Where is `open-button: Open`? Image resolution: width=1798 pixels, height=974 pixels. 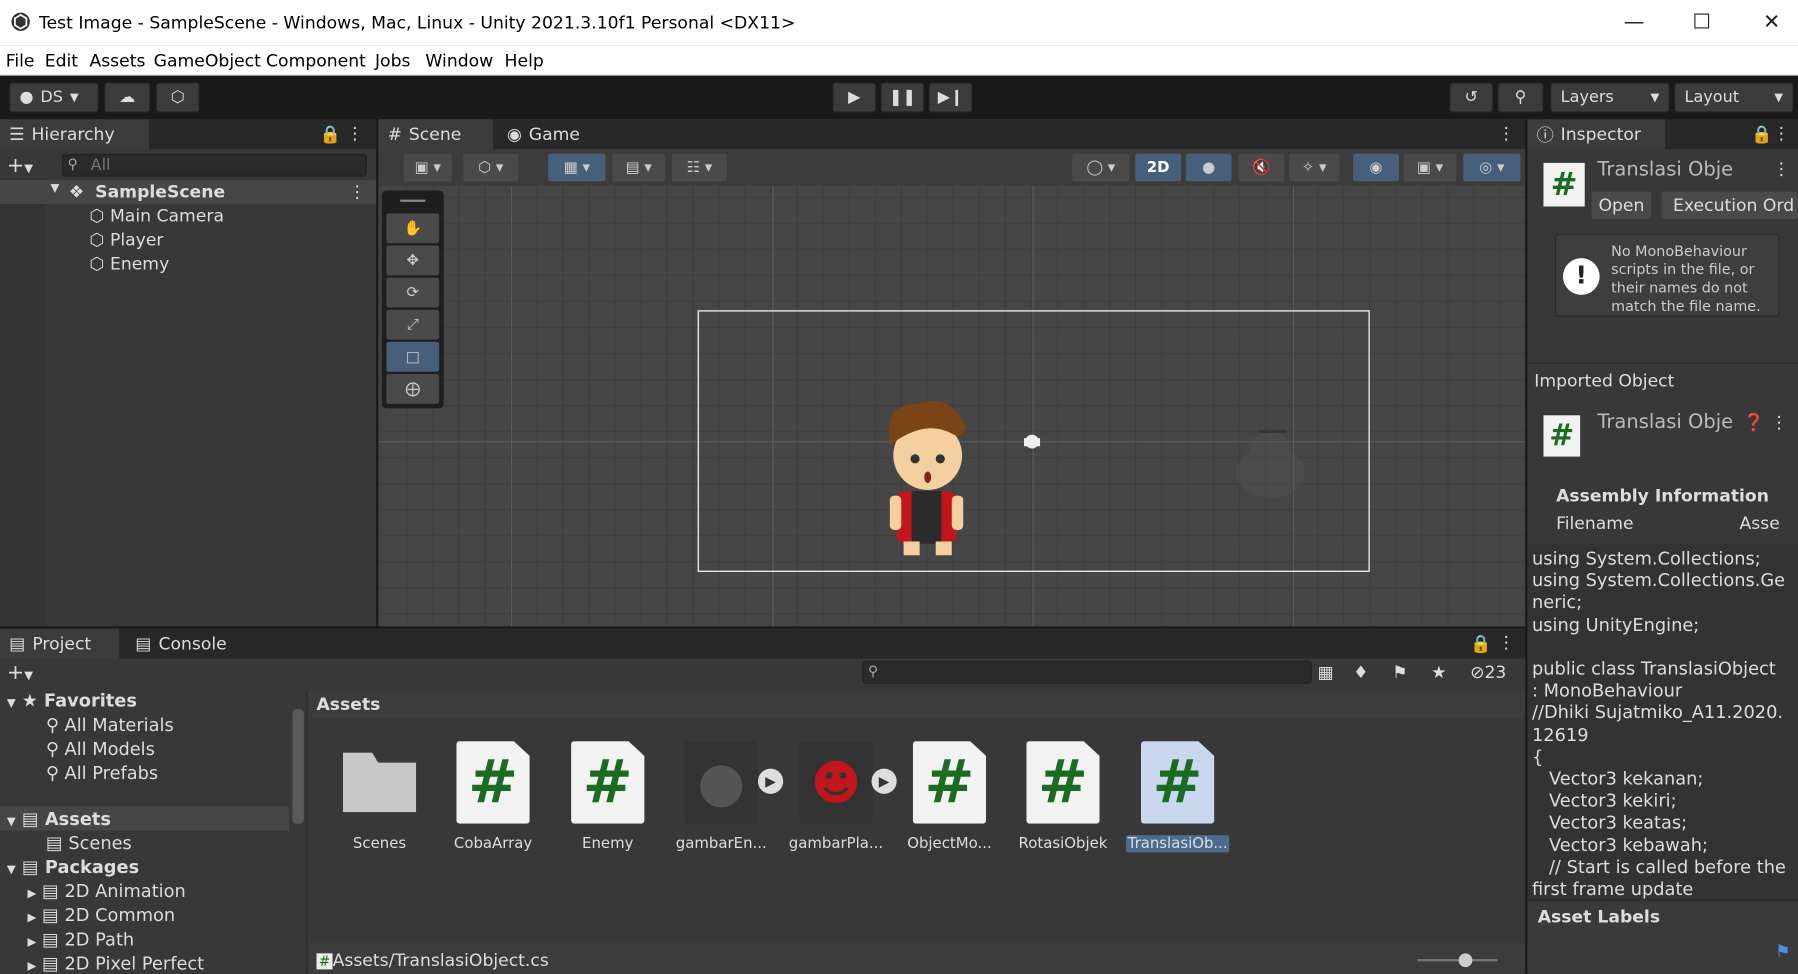
open-button: Open is located at coordinates (1621, 205).